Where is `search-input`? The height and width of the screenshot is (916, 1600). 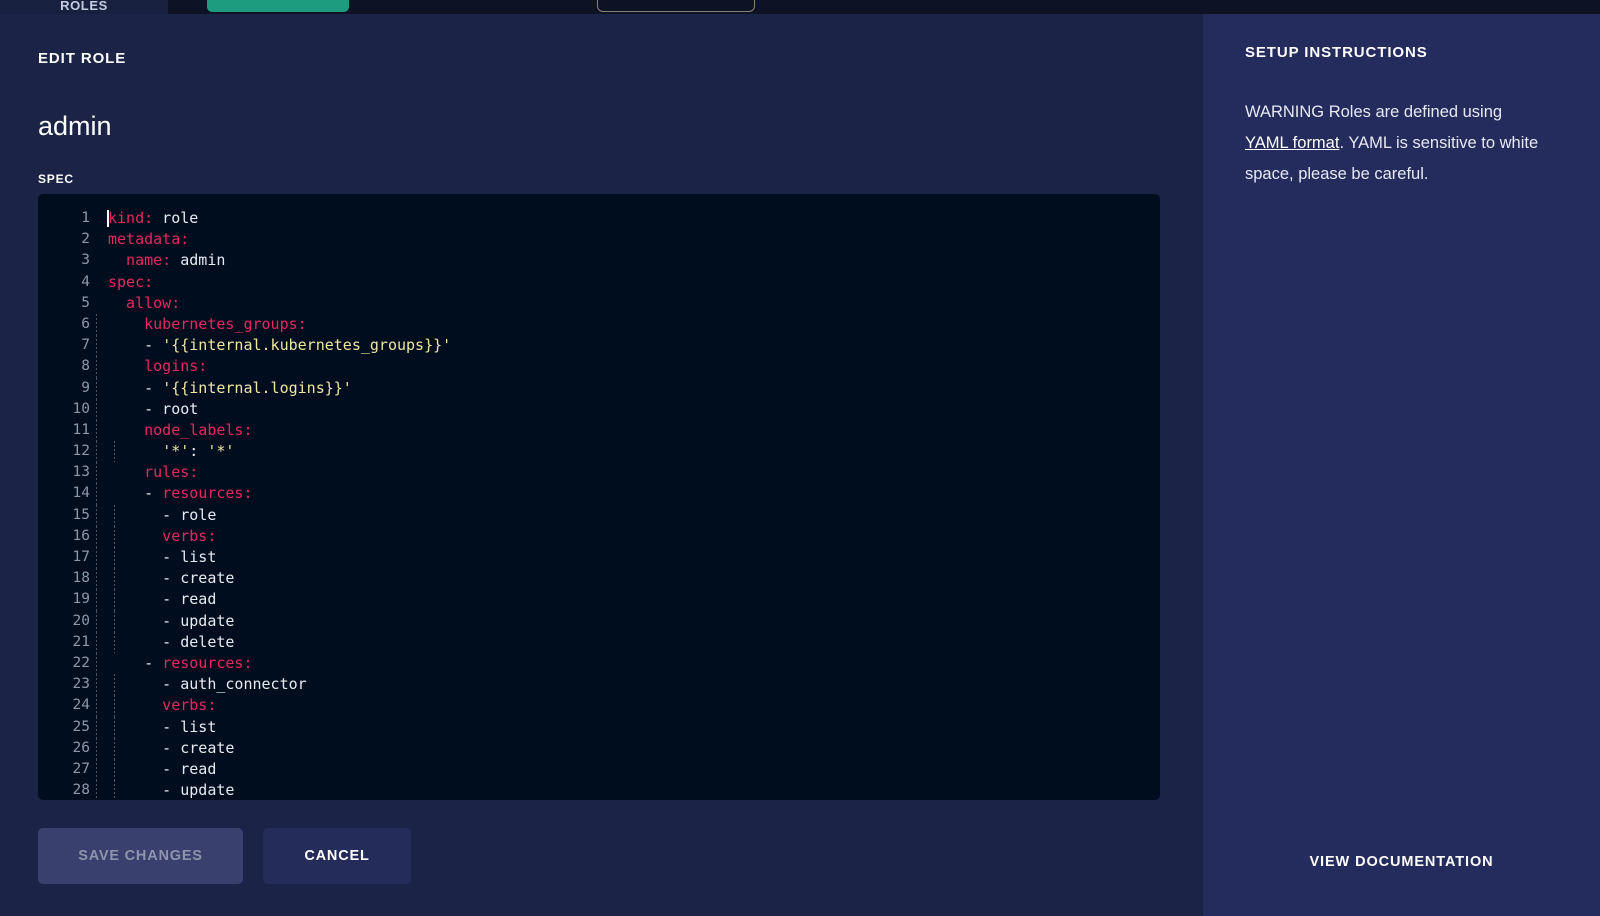
search-input is located at coordinates (676, 6).